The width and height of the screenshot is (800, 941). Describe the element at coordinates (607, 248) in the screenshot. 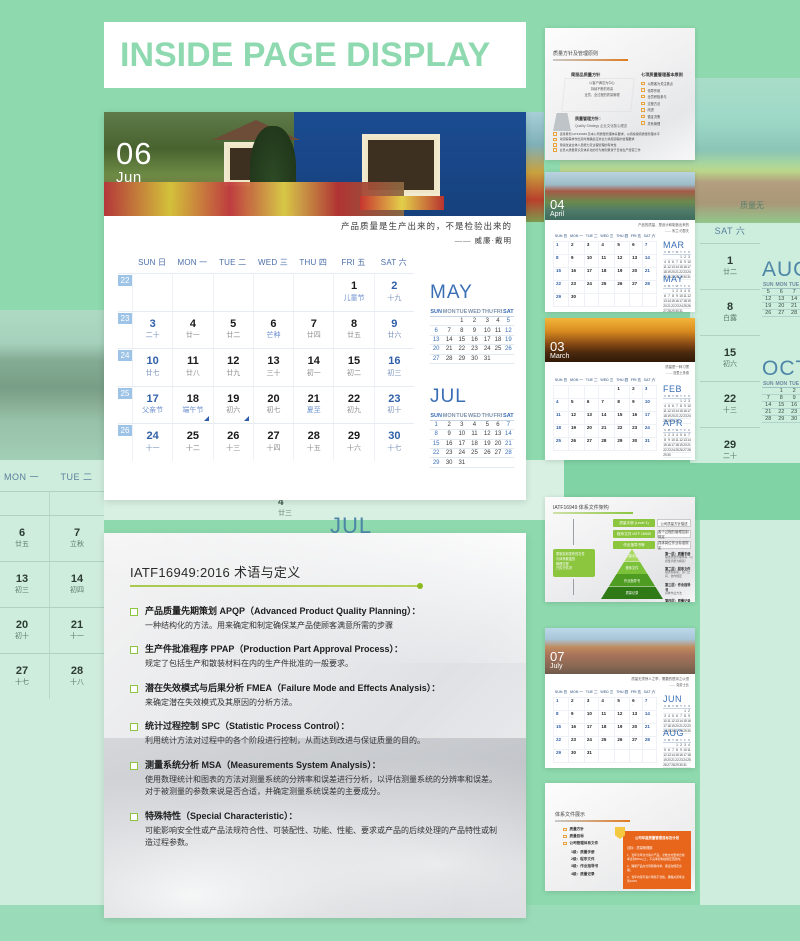

I see `thumbnail-day-cell: 4 ·` at that location.